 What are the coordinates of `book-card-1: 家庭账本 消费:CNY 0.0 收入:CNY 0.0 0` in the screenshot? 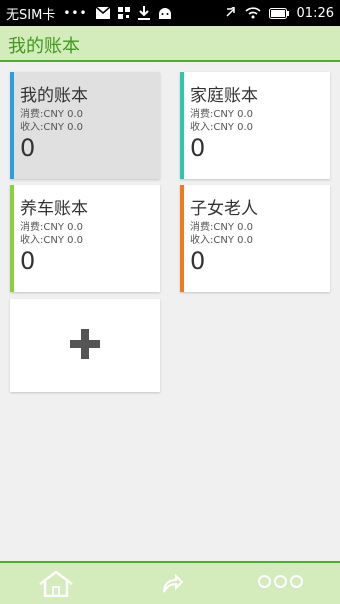 It's located at (255, 125).